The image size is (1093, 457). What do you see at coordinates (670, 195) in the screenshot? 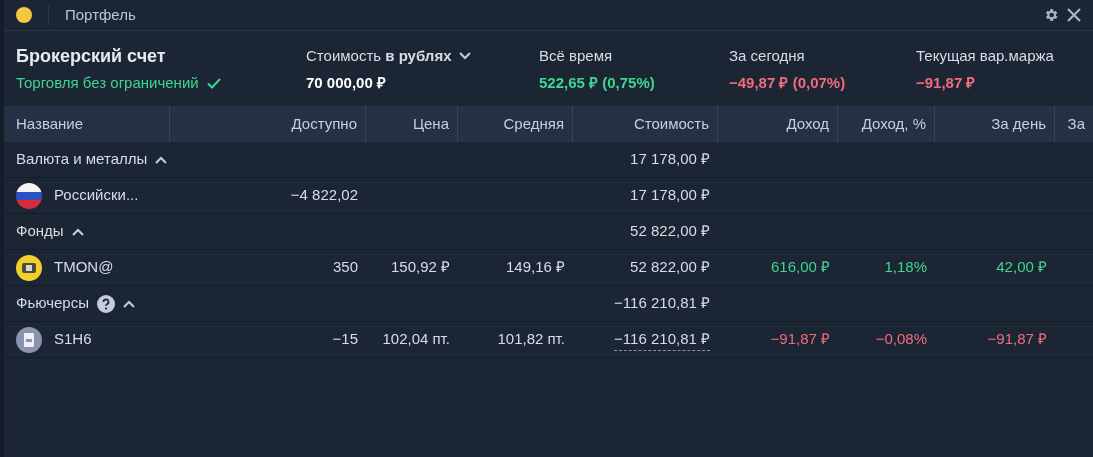
I see `table-cell-text: 17 178,00 ₽` at bounding box center [670, 195].